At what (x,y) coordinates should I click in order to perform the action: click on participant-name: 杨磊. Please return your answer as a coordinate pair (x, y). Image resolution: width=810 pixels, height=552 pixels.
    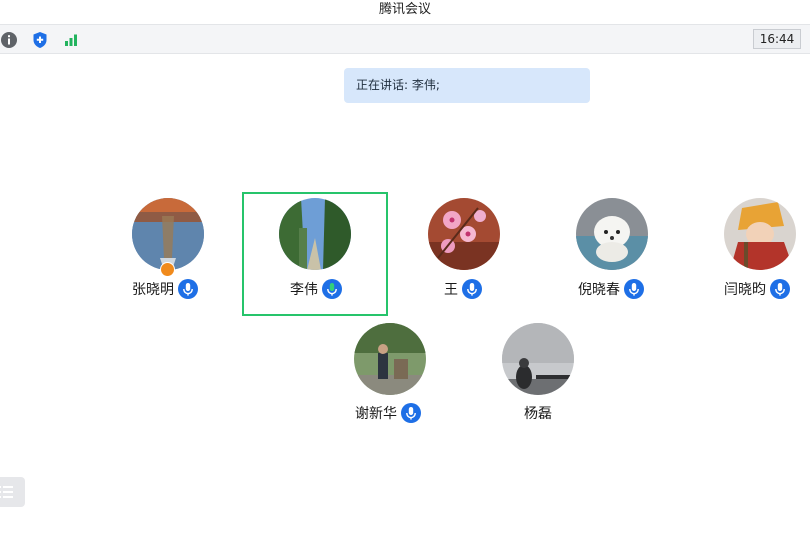
    Looking at the image, I should click on (538, 414).